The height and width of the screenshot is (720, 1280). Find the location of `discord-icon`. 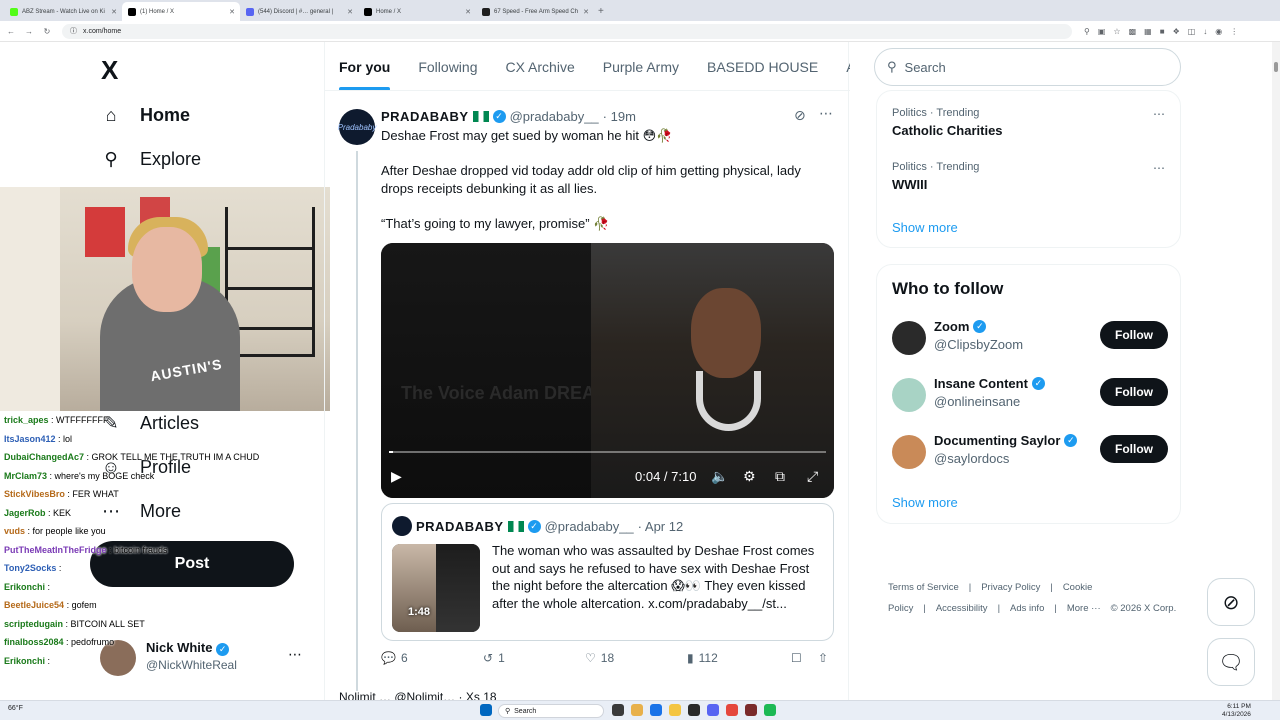

discord-icon is located at coordinates (713, 710).